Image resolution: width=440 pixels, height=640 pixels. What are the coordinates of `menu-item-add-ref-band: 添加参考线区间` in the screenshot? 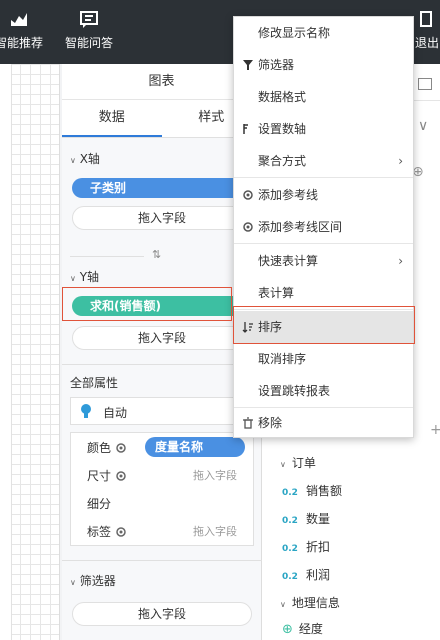 It's located at (323, 227).